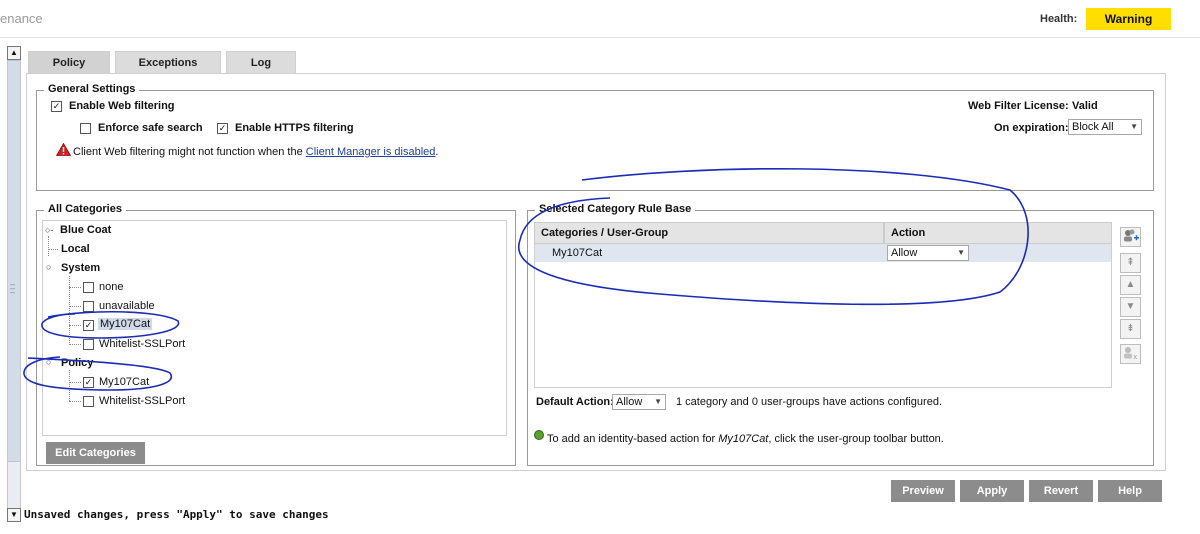 The width and height of the screenshot is (1200, 534). What do you see at coordinates (111, 287) in the screenshot?
I see `tree-node-none: none` at bounding box center [111, 287].